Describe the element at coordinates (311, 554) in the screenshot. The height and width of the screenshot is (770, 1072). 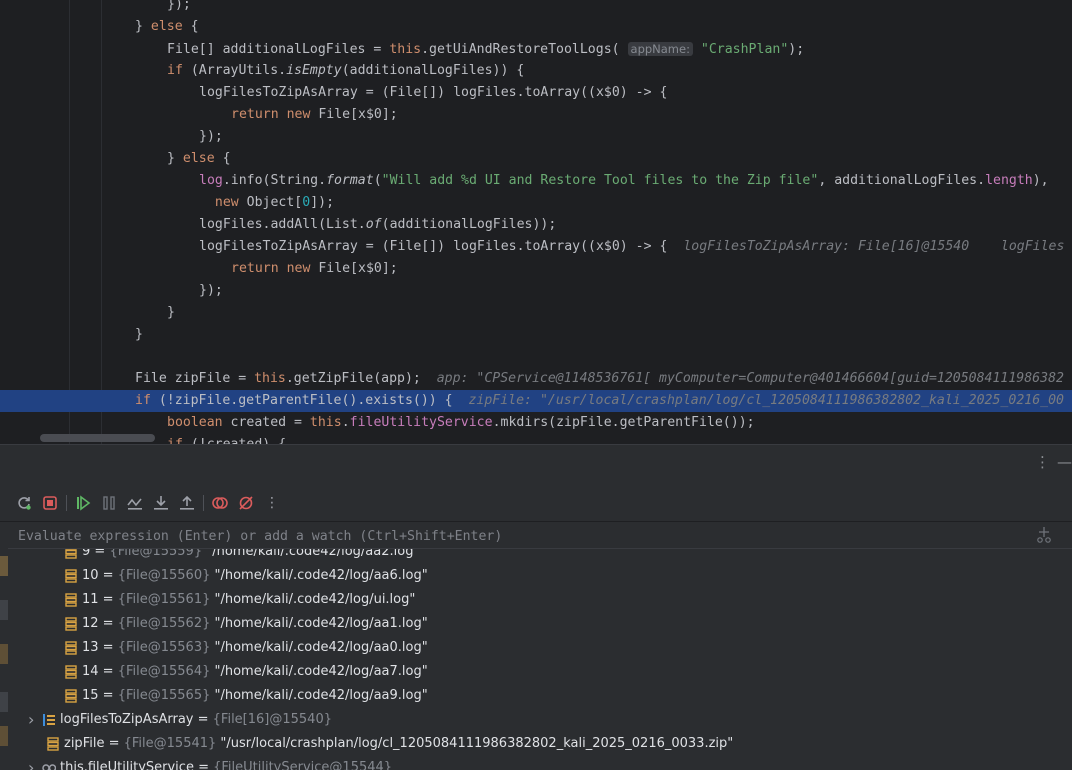
I see `variable-value: "/home/kali/.code42/log/aa2.log"` at that location.